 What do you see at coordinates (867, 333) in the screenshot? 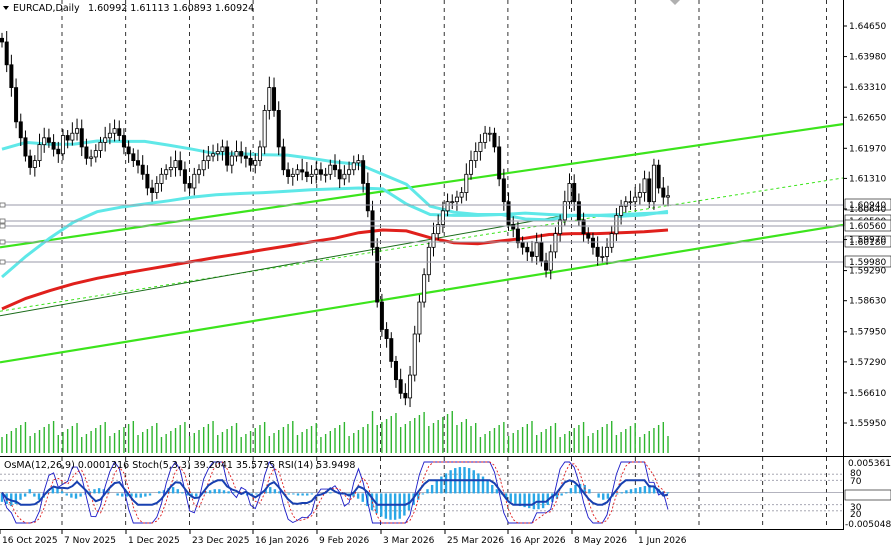
I see `price-tick-label: 1.57950` at bounding box center [867, 333].